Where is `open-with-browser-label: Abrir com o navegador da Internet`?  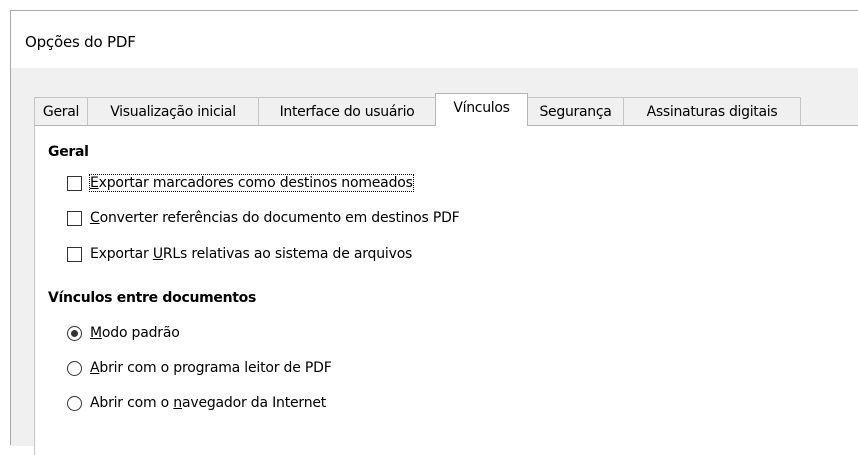 open-with-browser-label: Abrir com o navegador da Internet is located at coordinates (208, 403).